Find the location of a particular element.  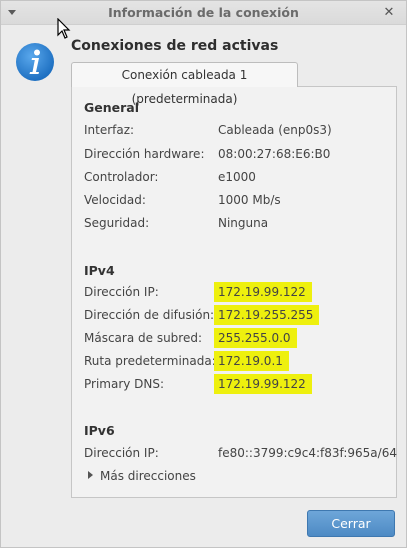

broadcast-label: Dirección de difusión: is located at coordinates (149, 315).